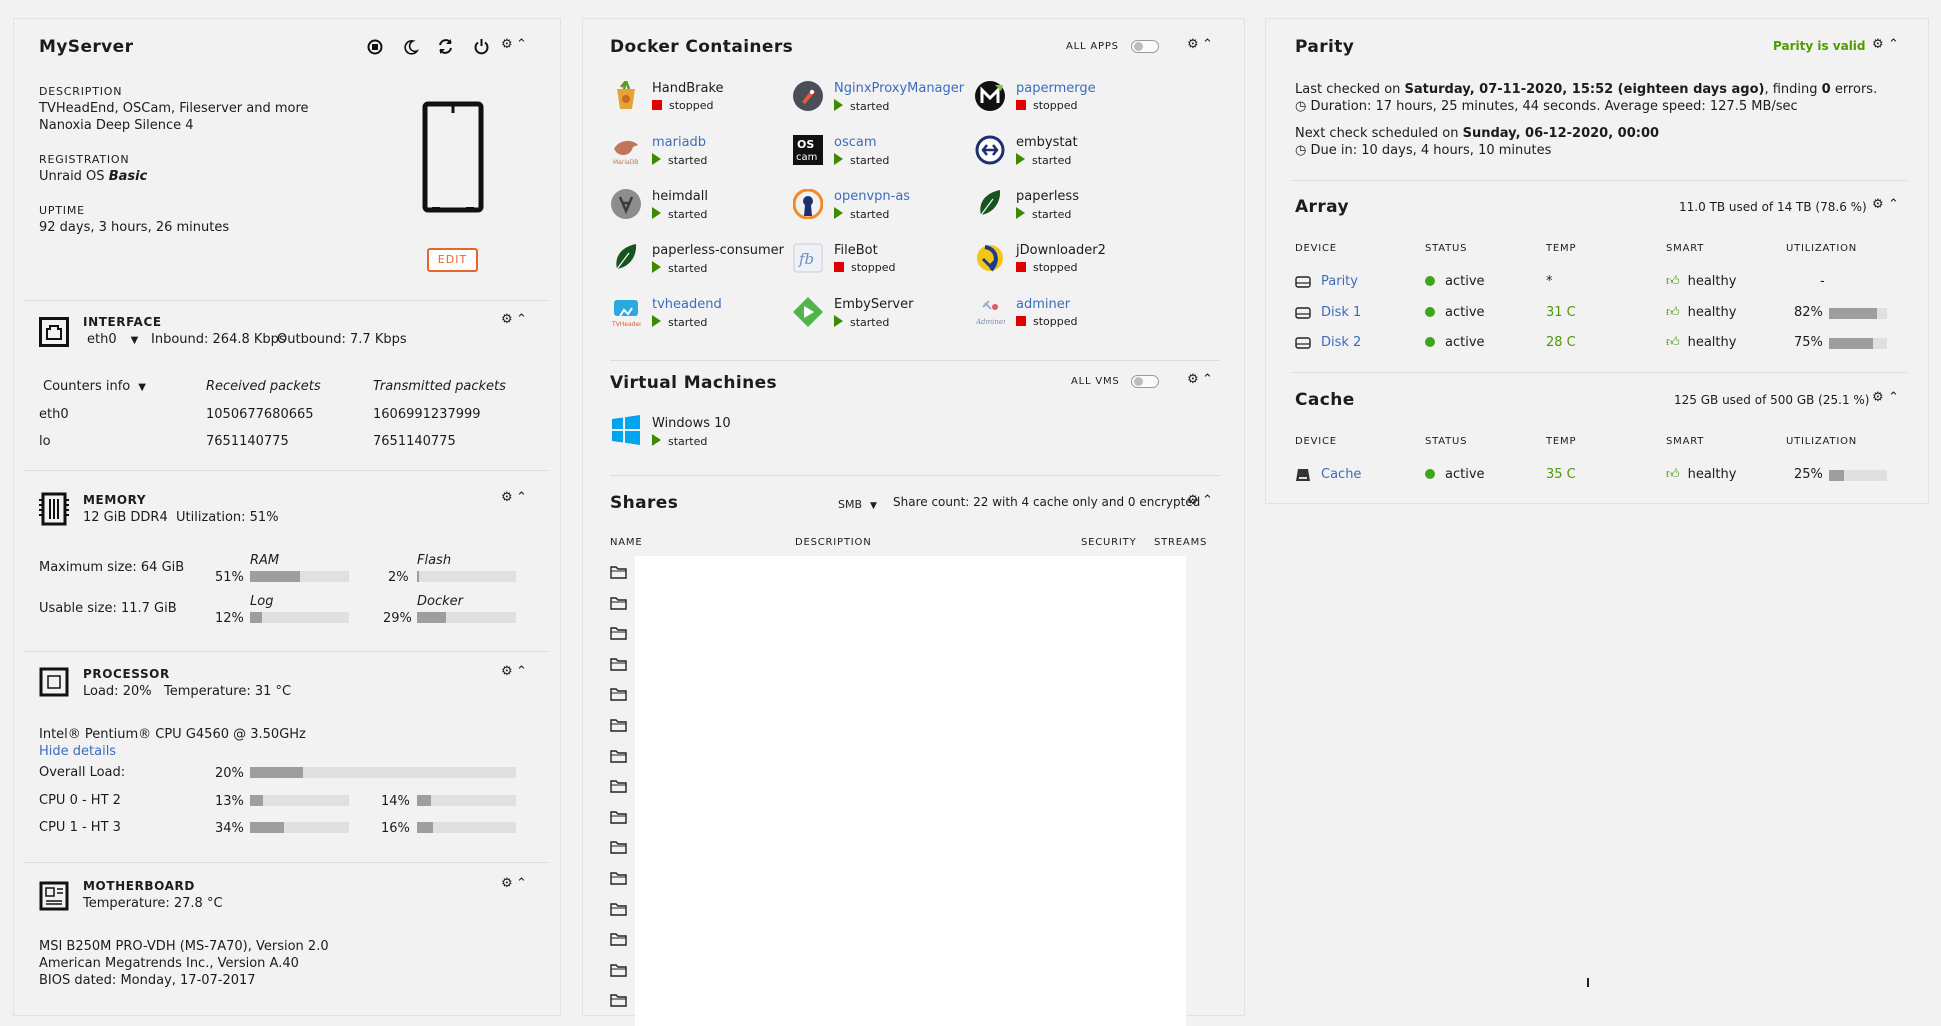 The image size is (1941, 1026). What do you see at coordinates (679, 142) in the screenshot?
I see `container-name: mariadb` at bounding box center [679, 142].